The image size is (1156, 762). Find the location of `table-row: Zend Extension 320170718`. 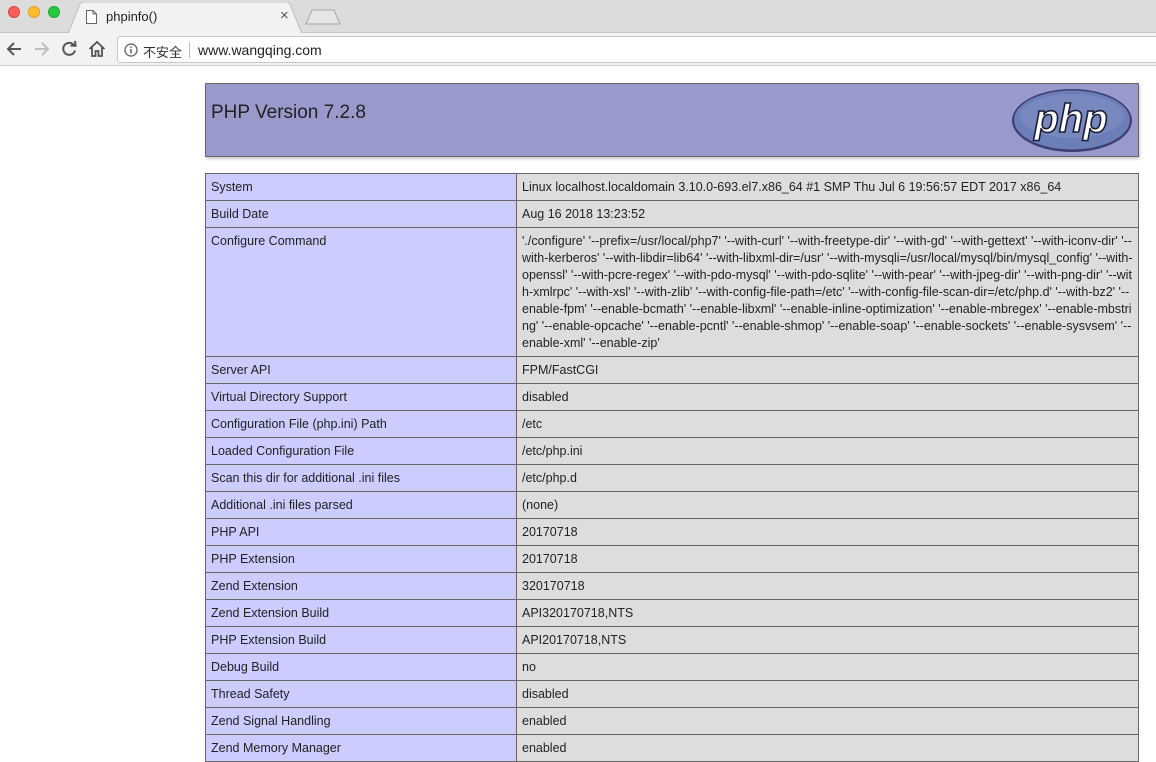

table-row: Zend Extension 320170718 is located at coordinates (672, 586).